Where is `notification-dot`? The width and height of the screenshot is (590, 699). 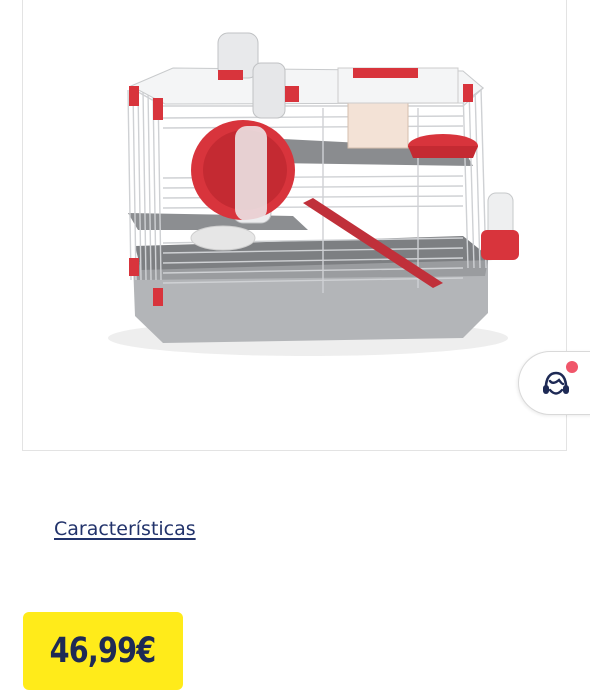
notification-dot is located at coordinates (572, 367).